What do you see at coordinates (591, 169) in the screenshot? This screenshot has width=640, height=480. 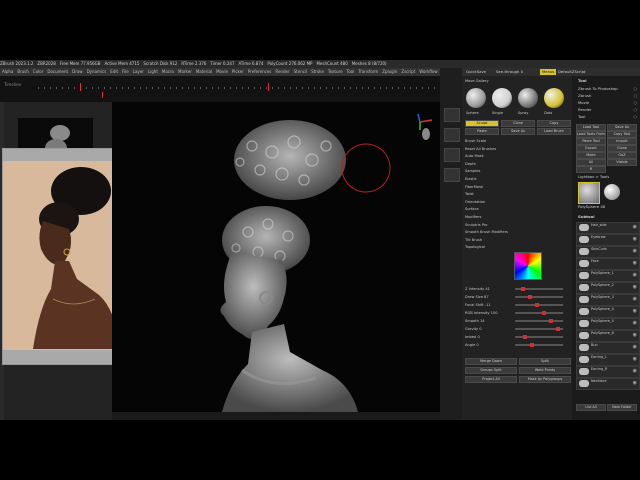 I see `tool-button: R` at bounding box center [591, 169].